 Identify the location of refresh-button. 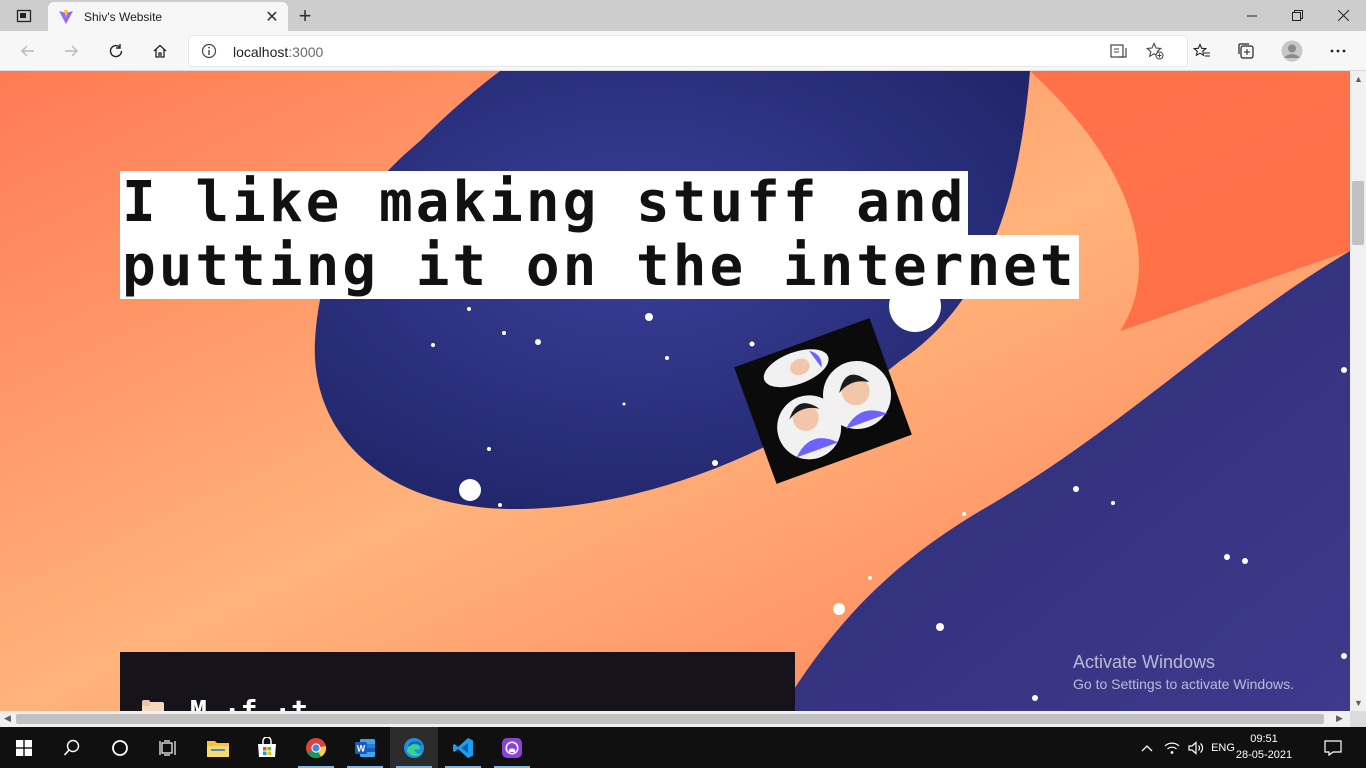
(116, 51).